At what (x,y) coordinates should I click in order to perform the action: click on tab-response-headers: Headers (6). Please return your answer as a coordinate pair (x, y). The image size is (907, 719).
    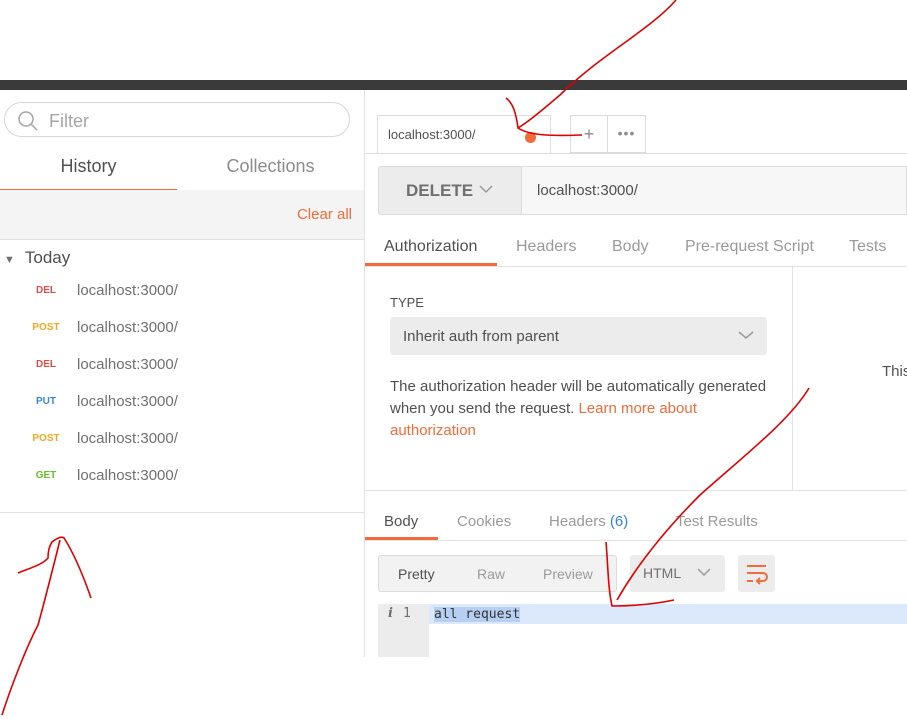
    Looking at the image, I should click on (588, 521).